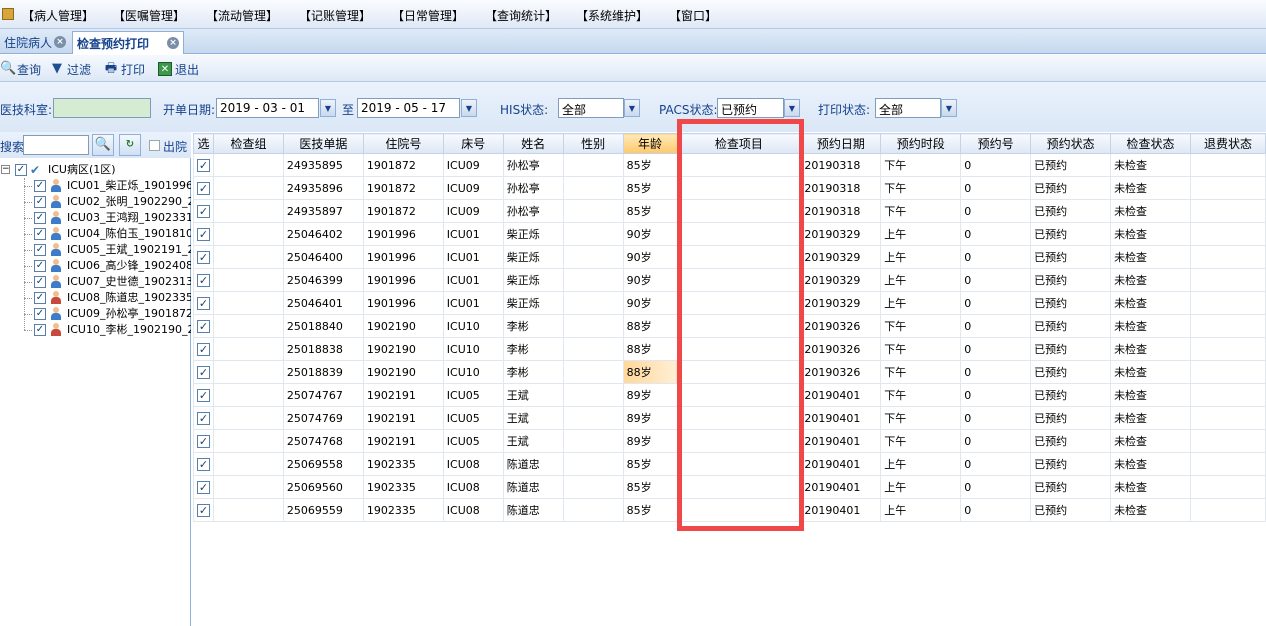 The width and height of the screenshot is (1266, 626). I want to click on tree-patient: ✓ ICU02_张明_1902290_20, so click(95, 202).